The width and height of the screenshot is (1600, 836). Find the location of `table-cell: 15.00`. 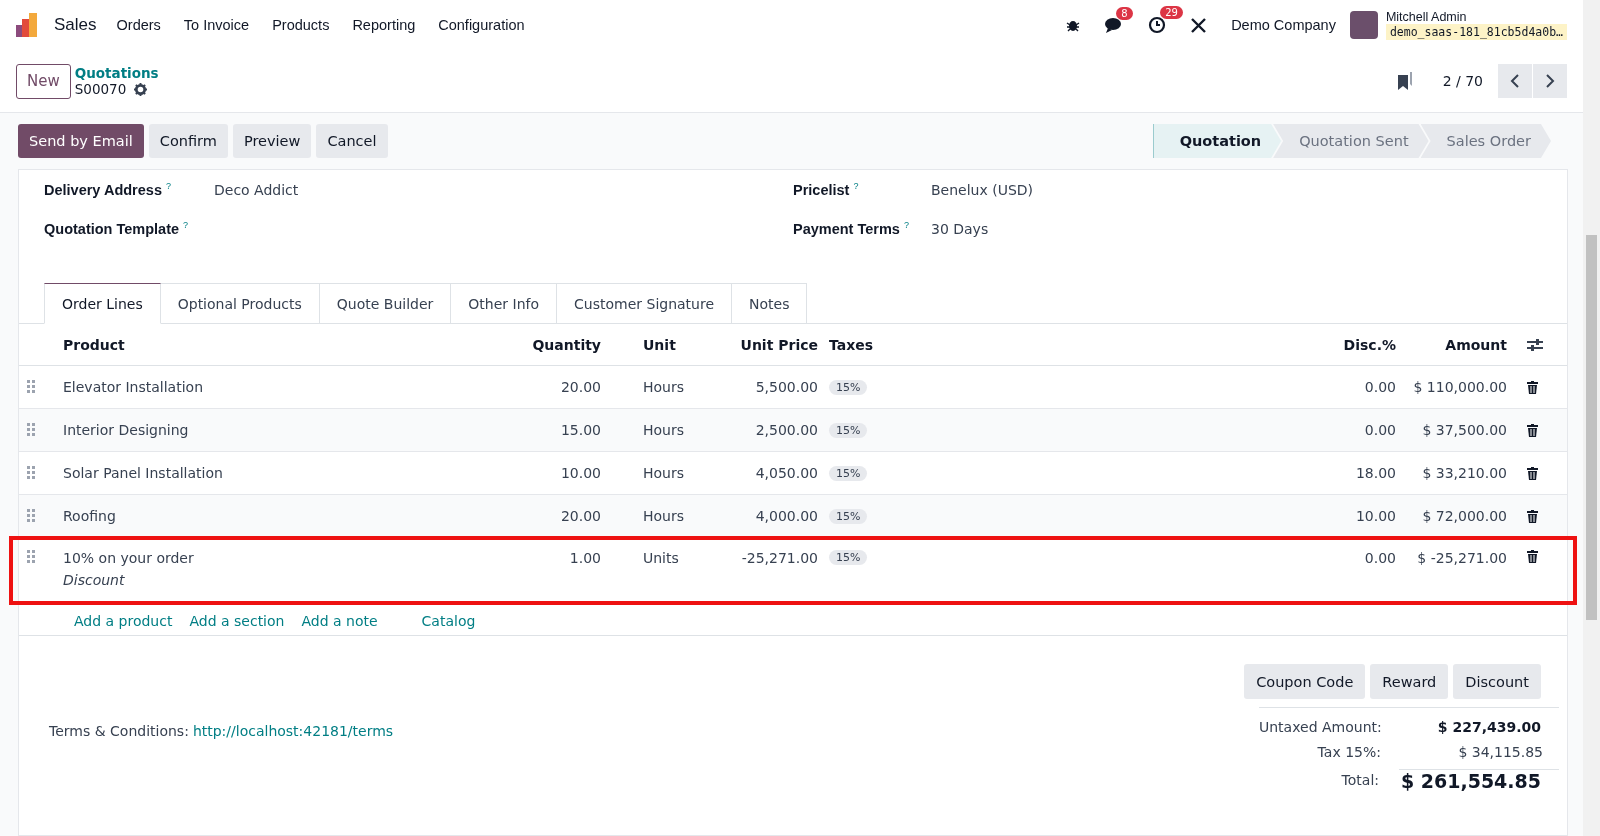

table-cell: 15.00 is located at coordinates (580, 430).